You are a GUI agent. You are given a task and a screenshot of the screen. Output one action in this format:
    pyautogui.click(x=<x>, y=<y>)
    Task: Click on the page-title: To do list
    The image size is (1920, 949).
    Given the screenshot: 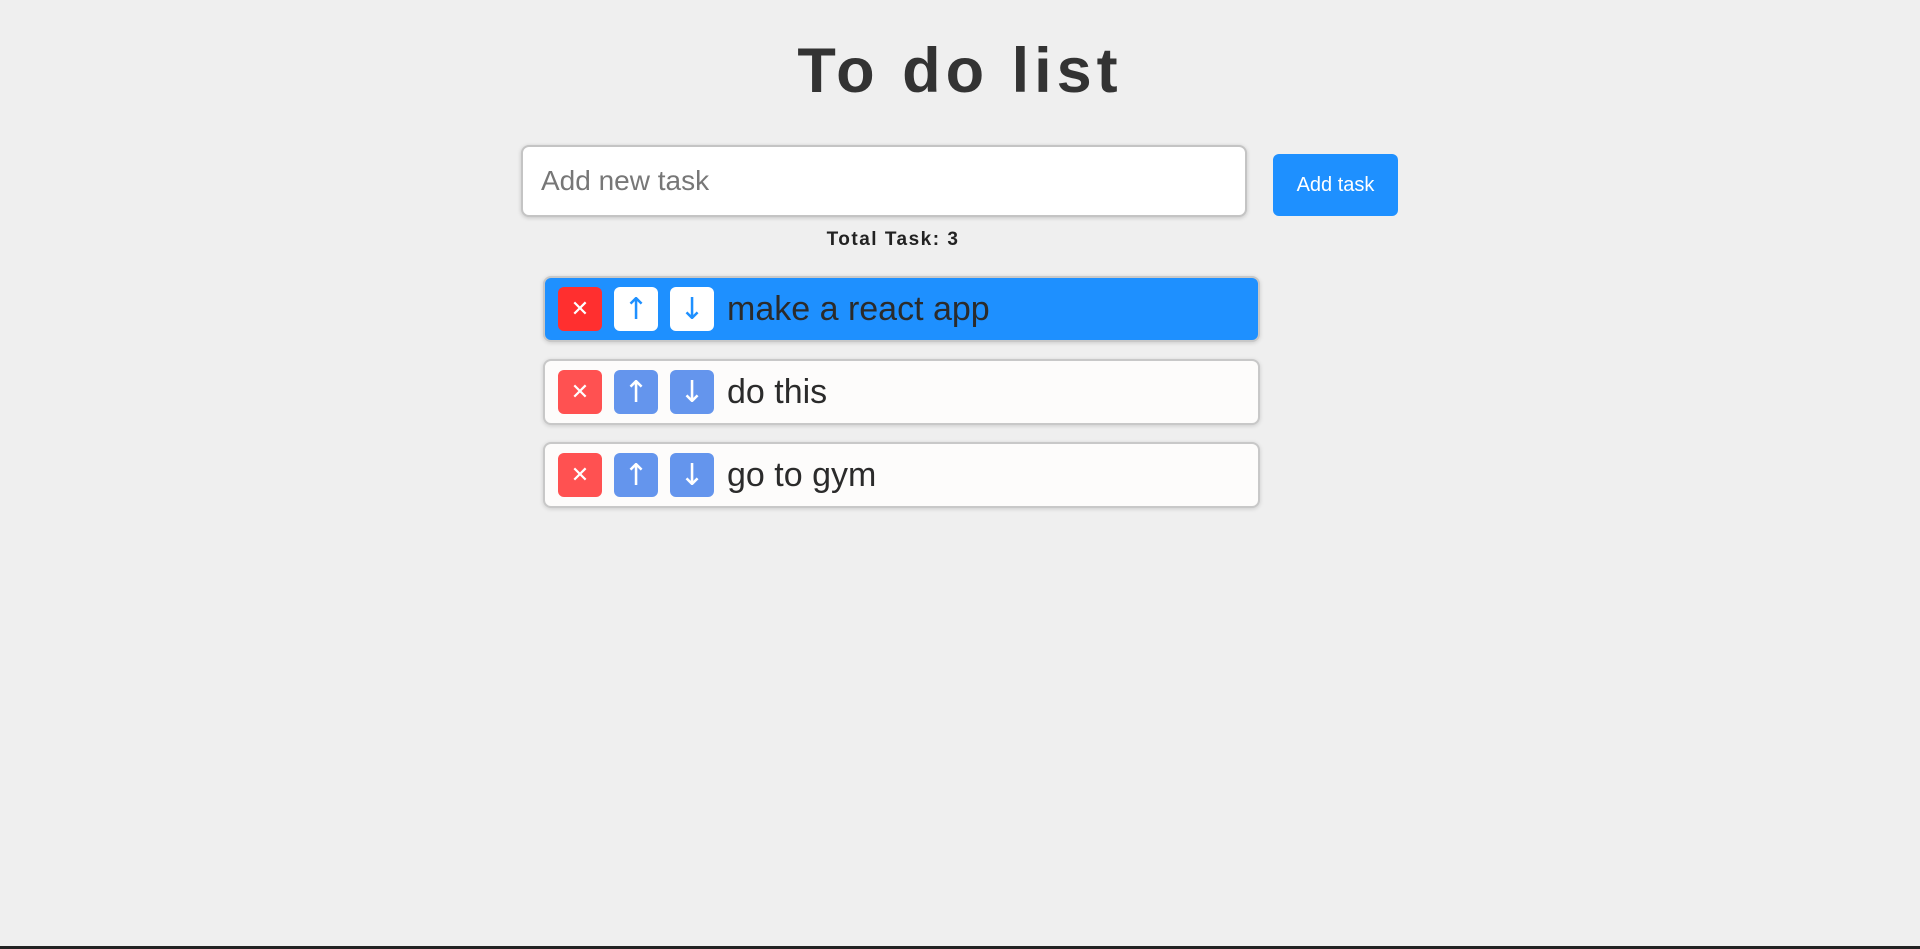 What is the action you would take?
    pyautogui.click(x=960, y=71)
    